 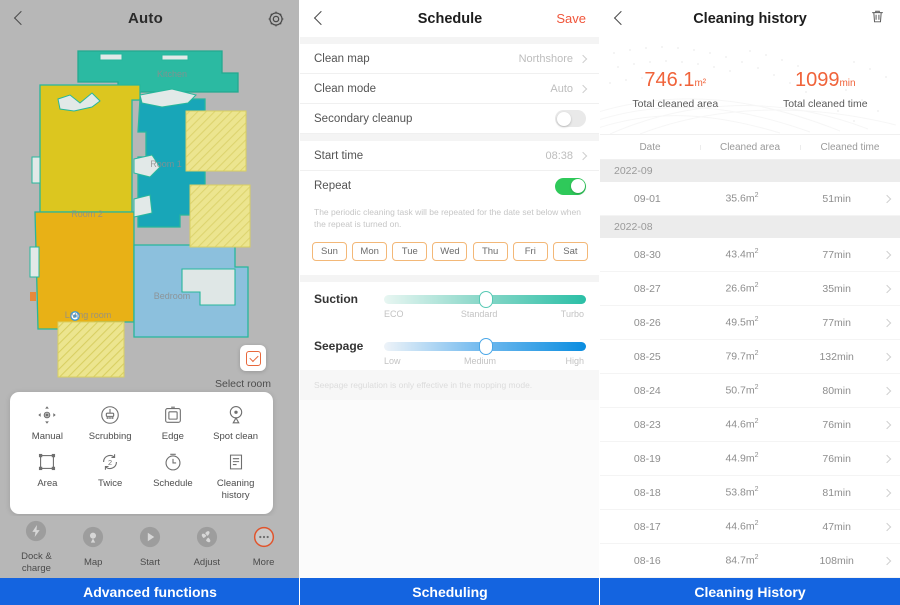 I want to click on map-pin-icon, so click(x=93, y=539).